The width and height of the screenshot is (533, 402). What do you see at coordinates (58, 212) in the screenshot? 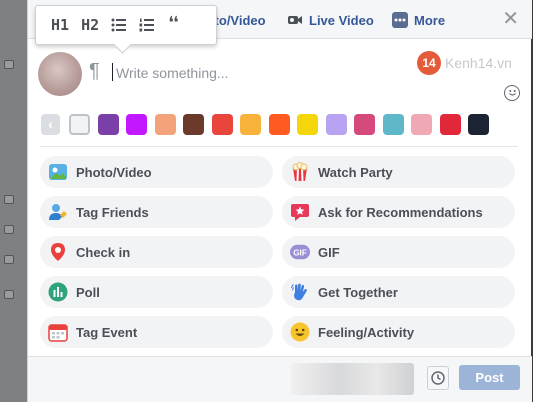
I see `tag-friends-icon` at bounding box center [58, 212].